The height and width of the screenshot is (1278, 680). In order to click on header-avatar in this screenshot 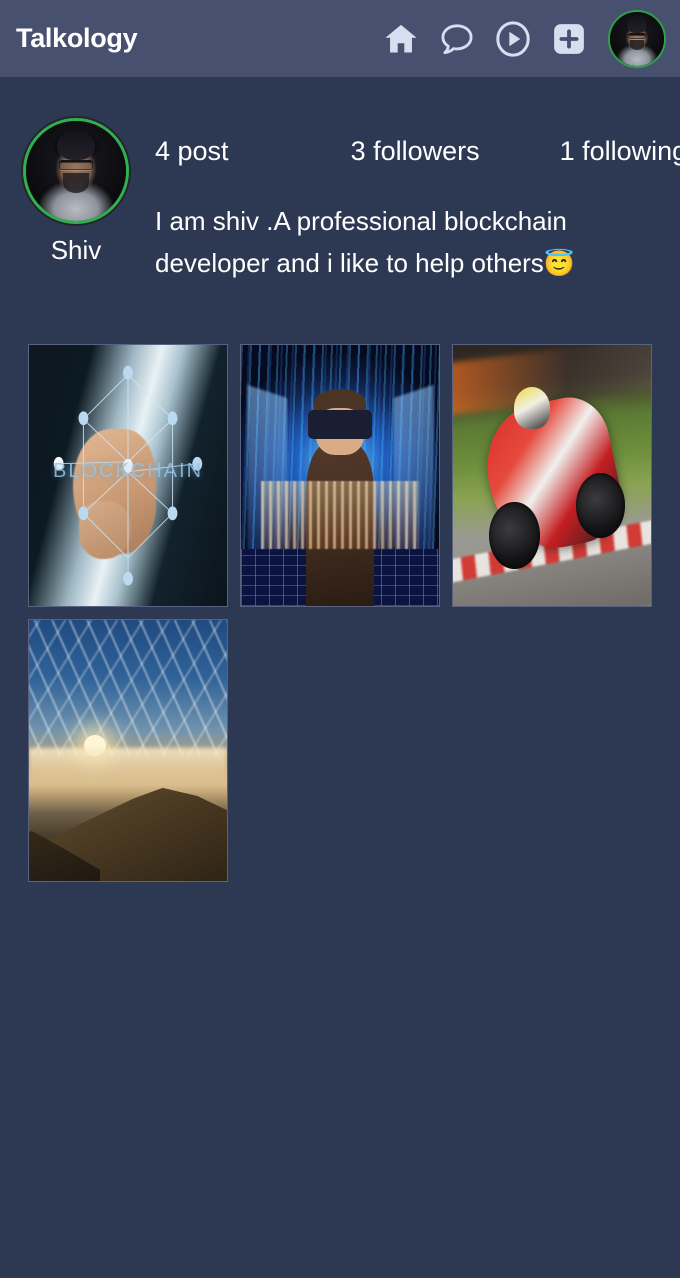, I will do `click(637, 38)`.